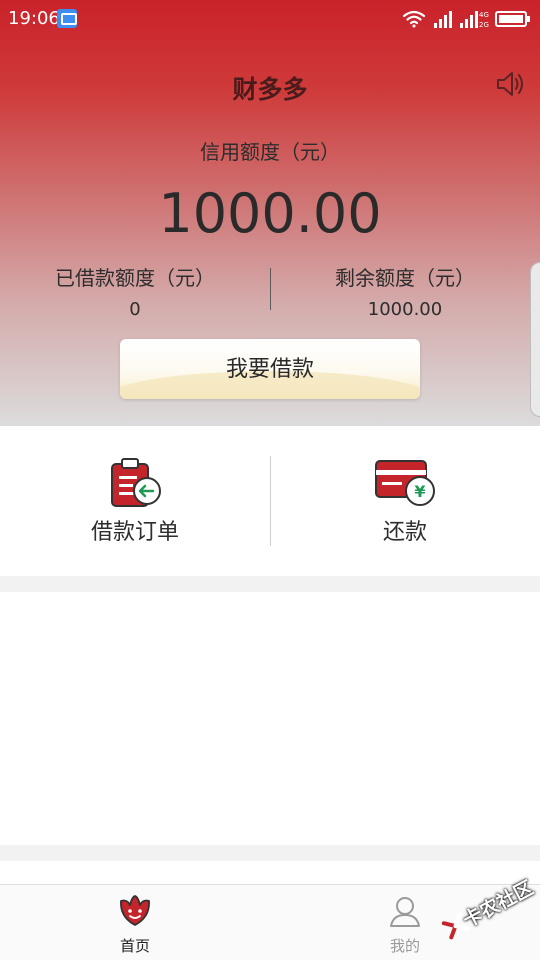 This screenshot has width=540, height=960. Describe the element at coordinates (270, 152) in the screenshot. I see `credit-limit-label: 信用额度（元）` at that location.